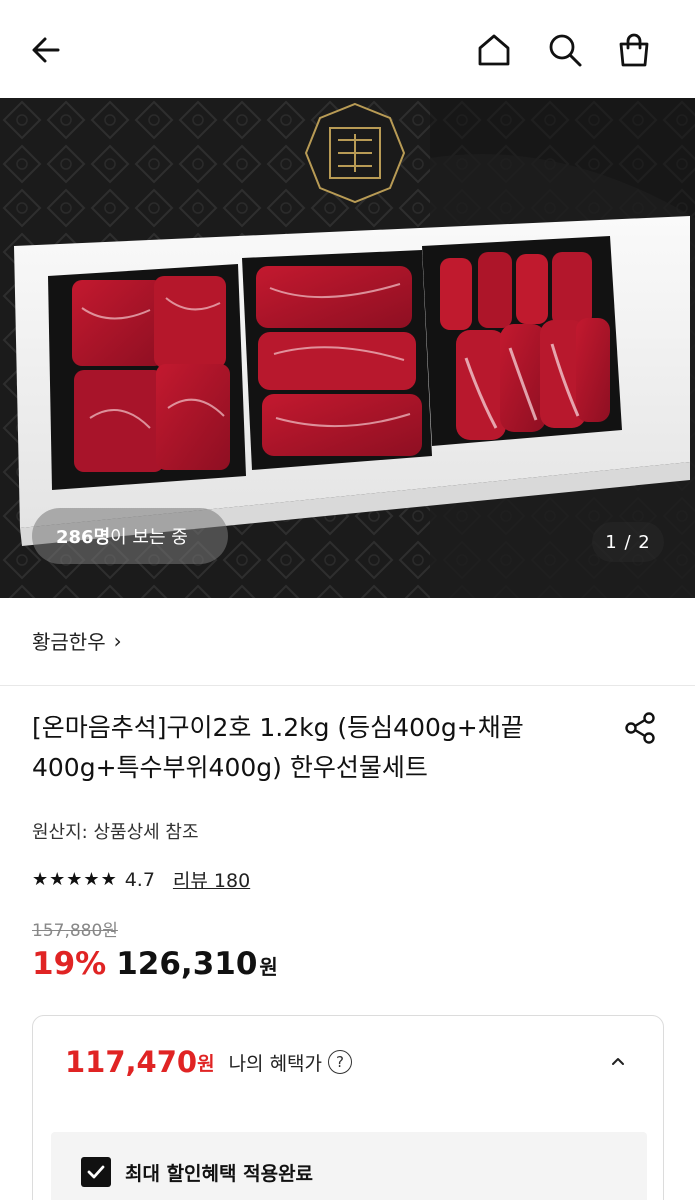 Image resolution: width=695 pixels, height=1200 pixels. What do you see at coordinates (340, 1062) in the screenshot?
I see `help-icon: ?` at bounding box center [340, 1062].